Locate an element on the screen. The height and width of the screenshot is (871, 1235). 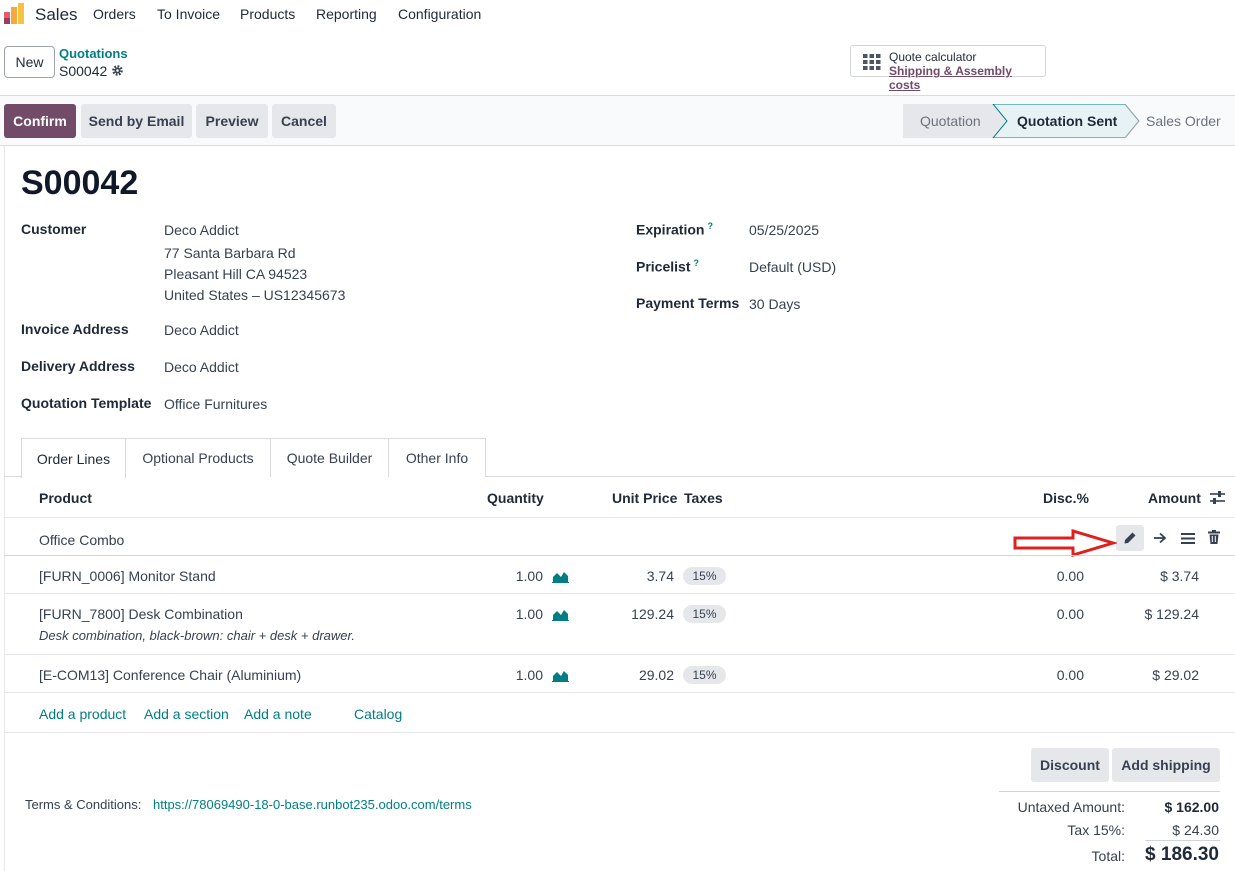
table-bottom-divider is located at coordinates (619, 732).